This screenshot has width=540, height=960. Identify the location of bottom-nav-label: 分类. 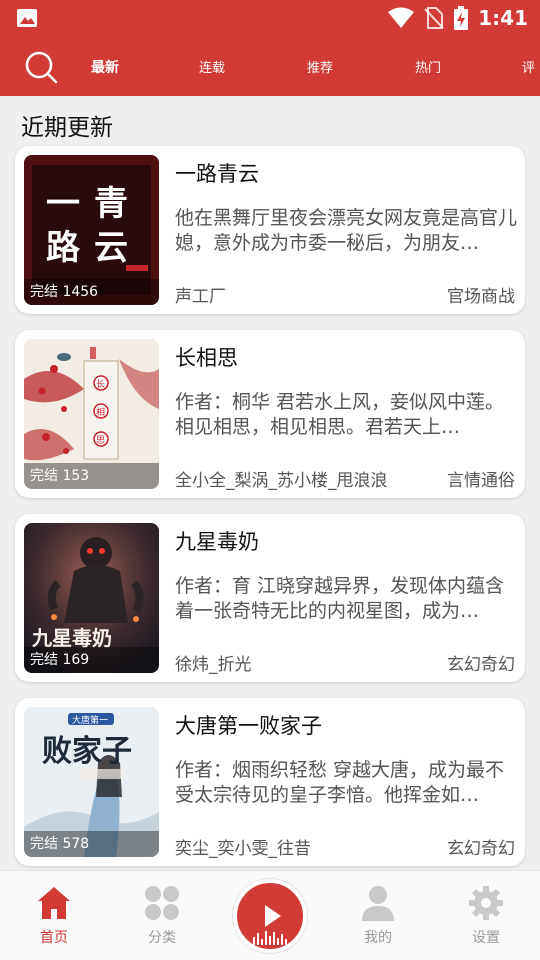
(162, 938).